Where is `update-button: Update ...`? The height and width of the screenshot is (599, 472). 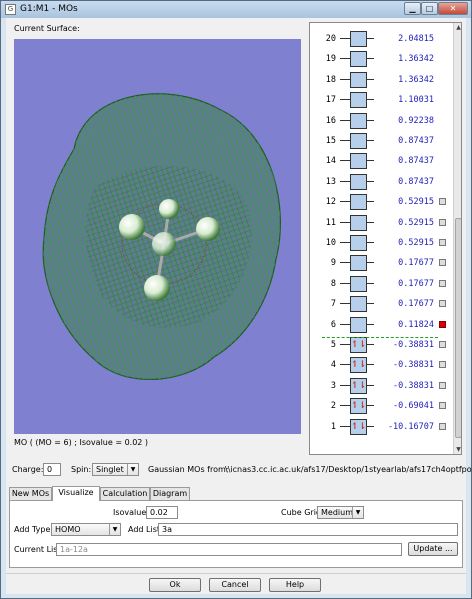 update-button: Update ... is located at coordinates (433, 549).